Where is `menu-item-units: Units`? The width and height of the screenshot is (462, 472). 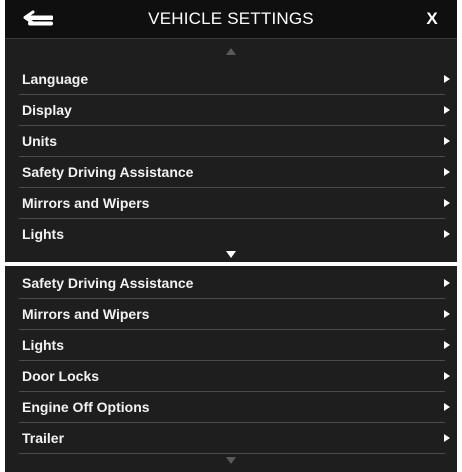
menu-item-units: Units is located at coordinates (231, 141).